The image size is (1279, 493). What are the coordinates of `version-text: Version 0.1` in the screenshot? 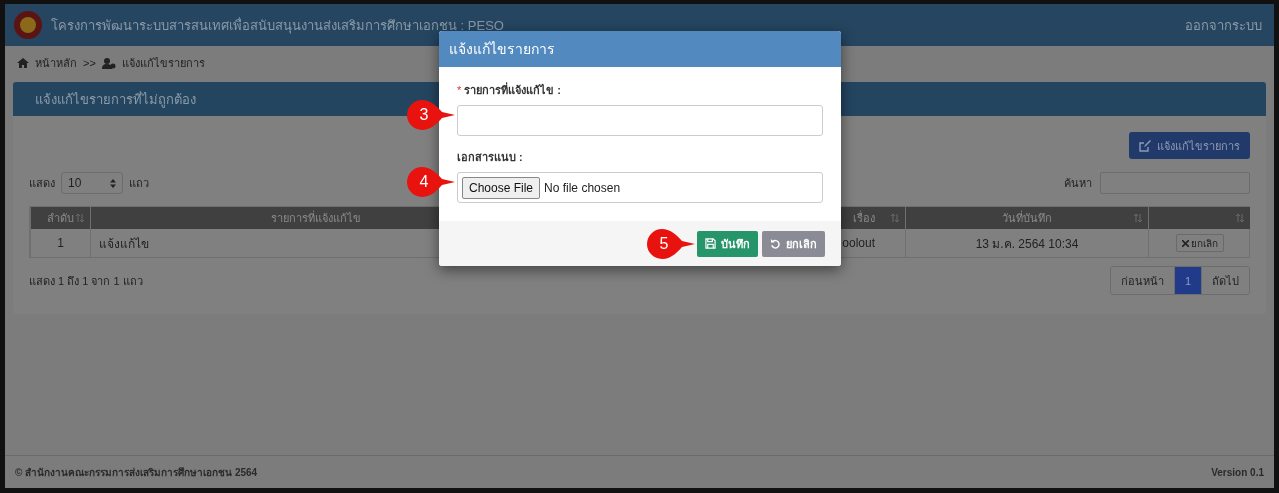 It's located at (1237, 472).